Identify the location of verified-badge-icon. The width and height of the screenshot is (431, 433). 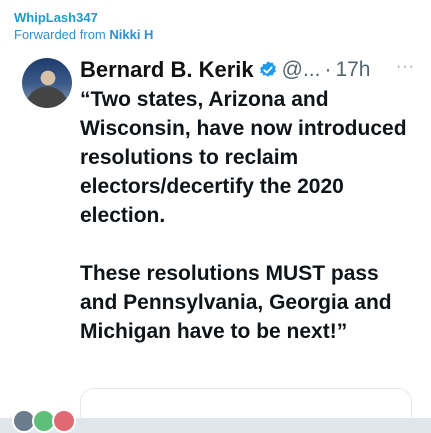
(267, 69).